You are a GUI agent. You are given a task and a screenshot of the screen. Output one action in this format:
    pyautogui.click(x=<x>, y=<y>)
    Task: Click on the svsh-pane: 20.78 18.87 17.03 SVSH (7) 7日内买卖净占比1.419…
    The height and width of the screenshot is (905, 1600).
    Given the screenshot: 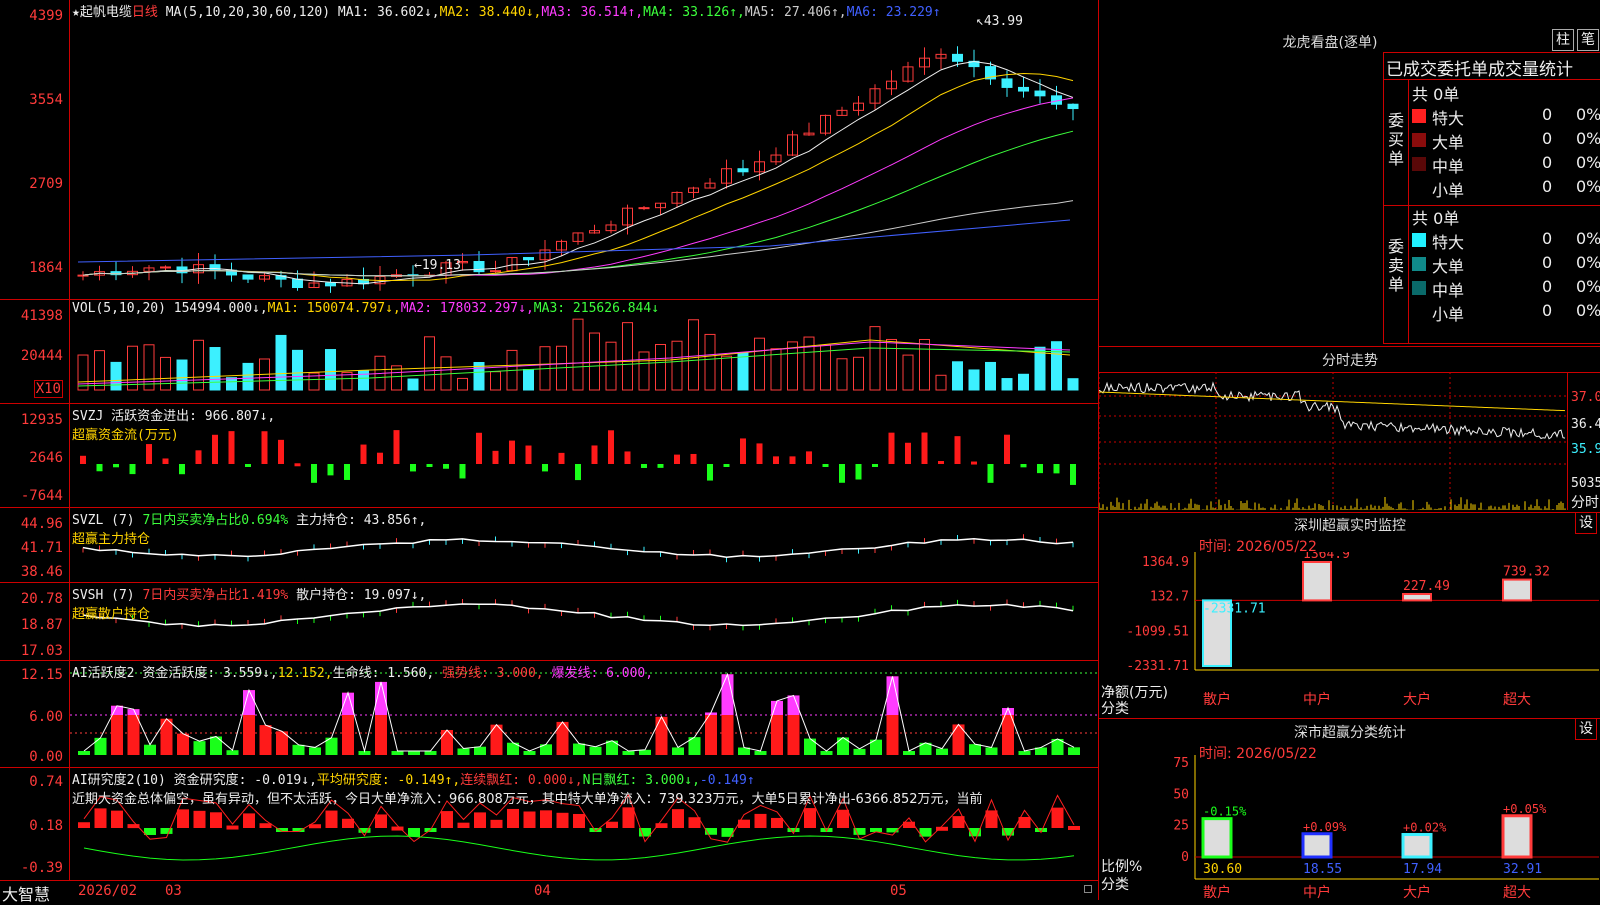 What is the action you would take?
    pyautogui.click(x=549, y=622)
    